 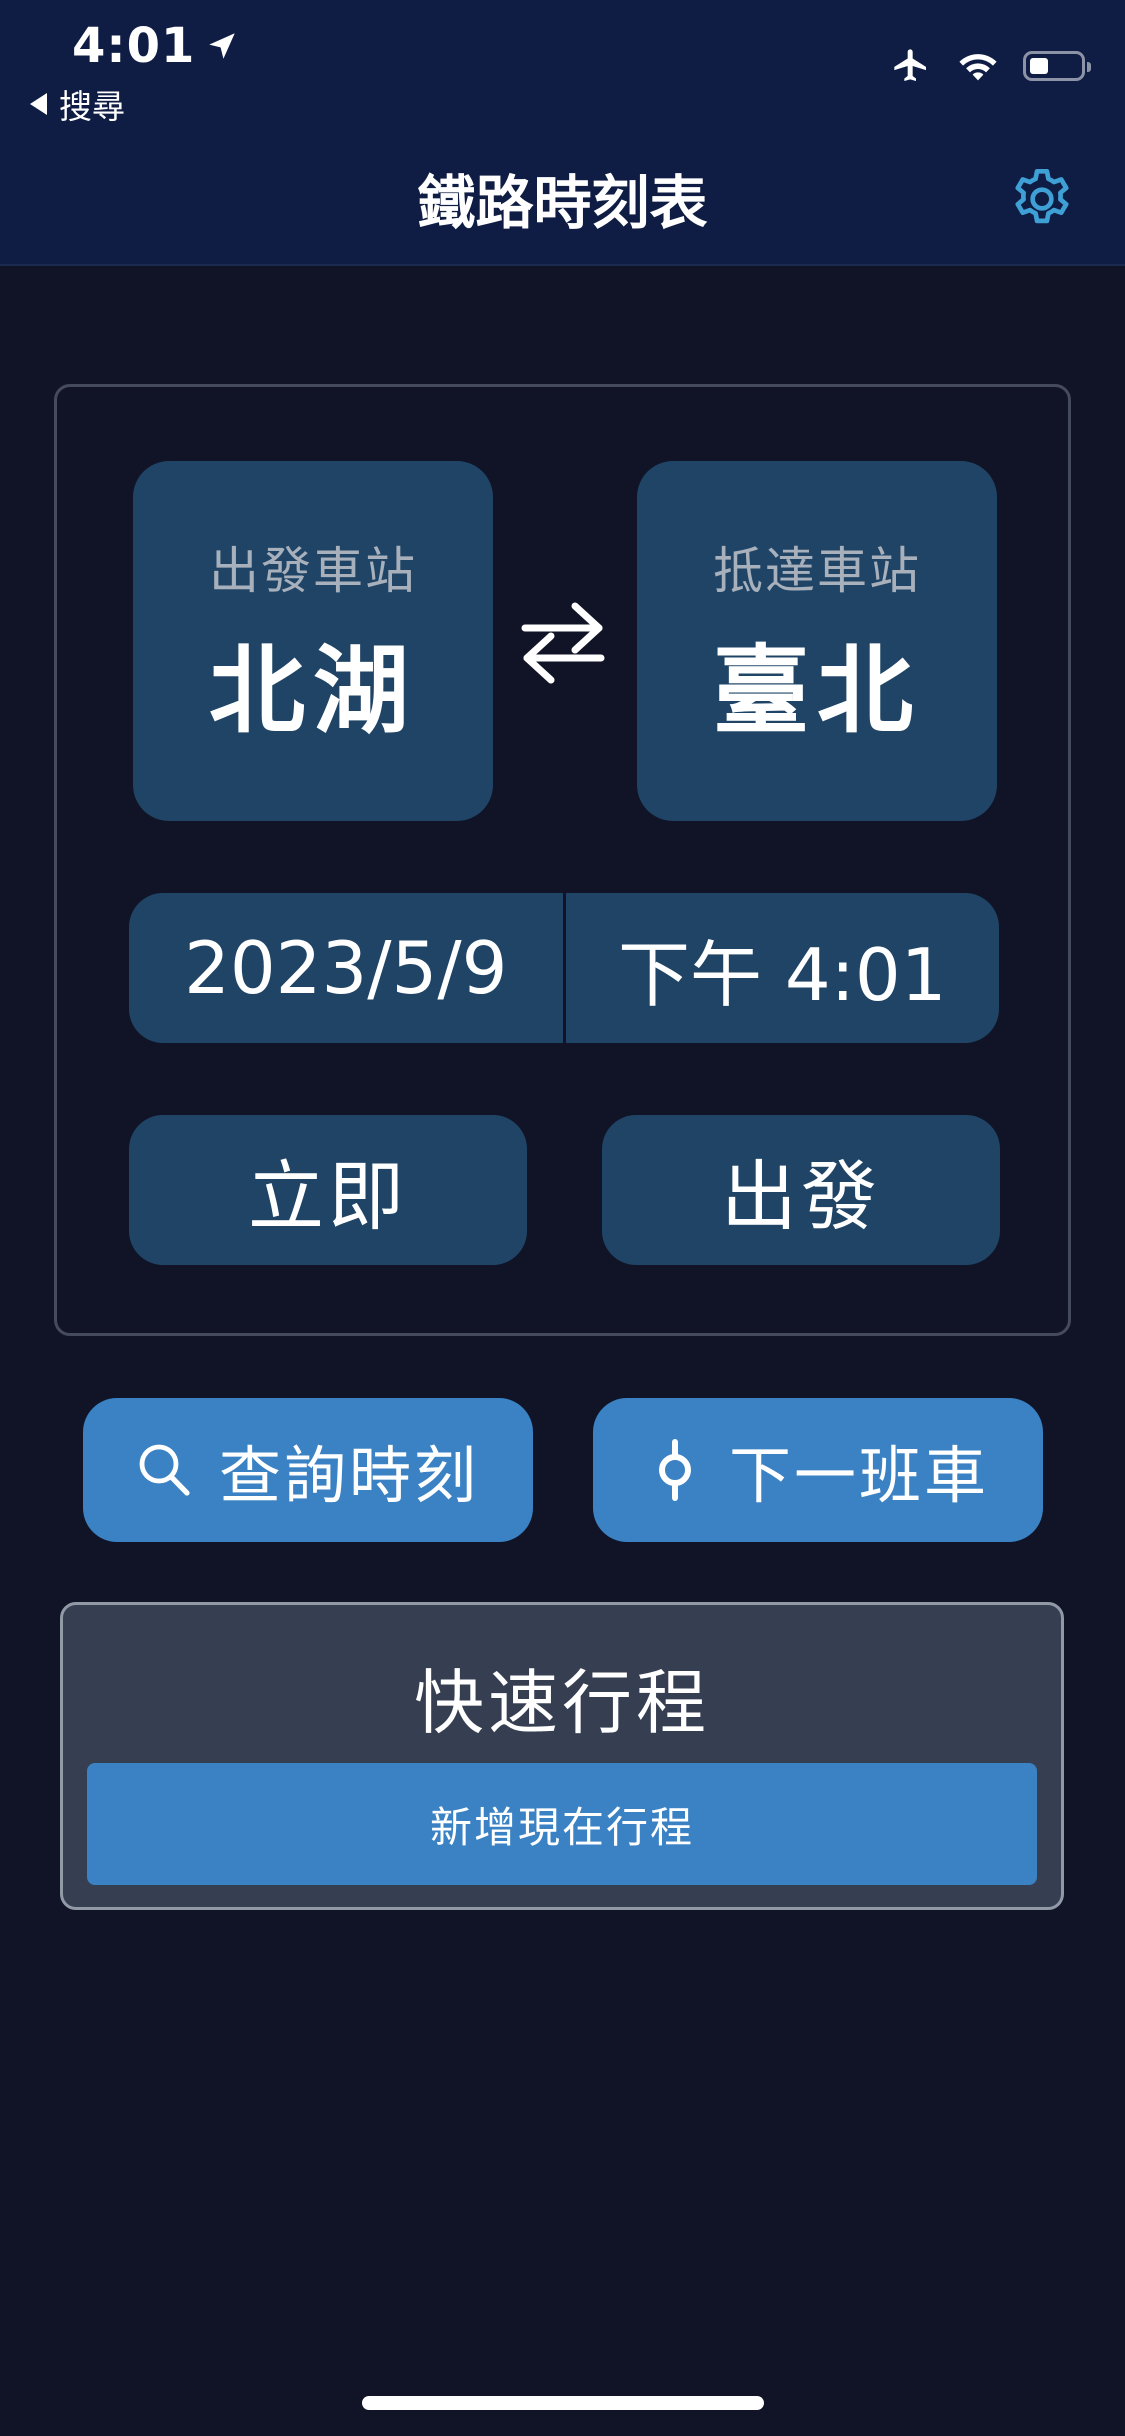 I want to click on departure-station-label: 出發車站, so click(x=313, y=570).